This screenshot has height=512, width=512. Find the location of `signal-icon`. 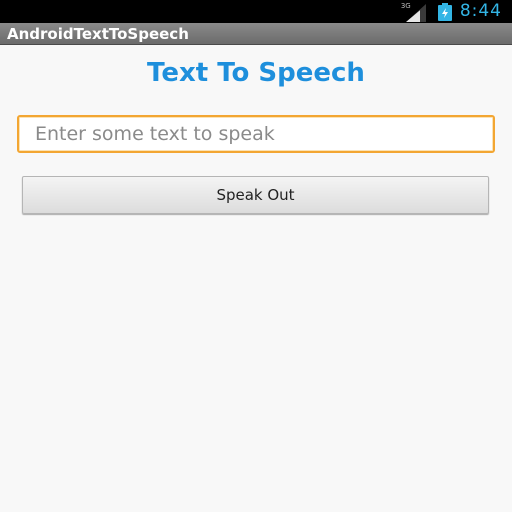

signal-icon is located at coordinates (415, 12).